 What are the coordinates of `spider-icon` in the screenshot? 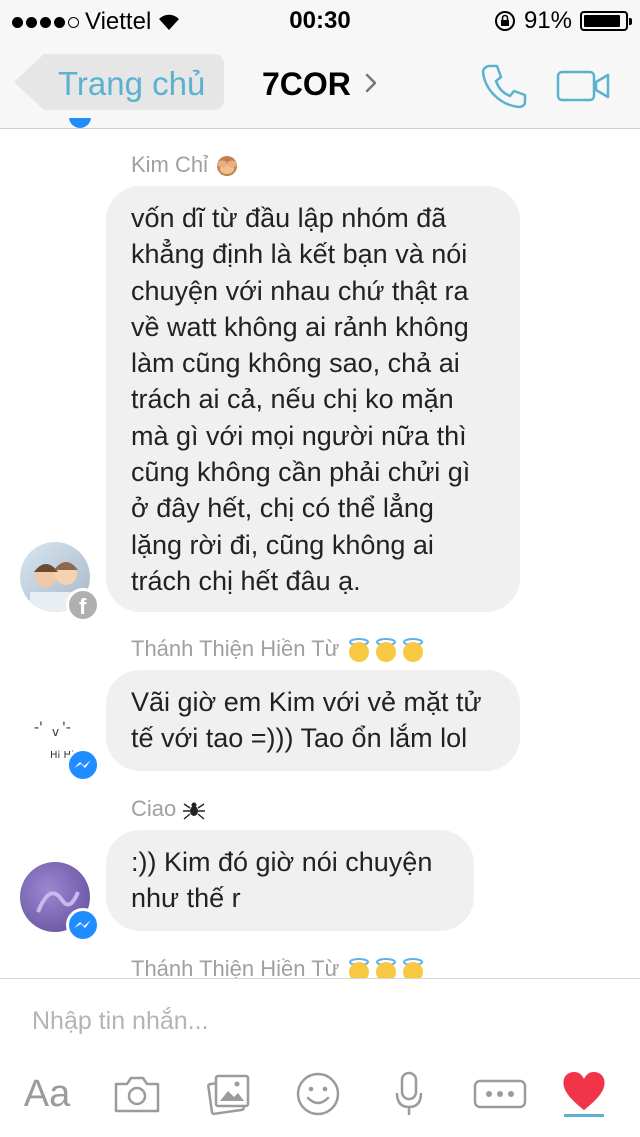 It's located at (194, 811).